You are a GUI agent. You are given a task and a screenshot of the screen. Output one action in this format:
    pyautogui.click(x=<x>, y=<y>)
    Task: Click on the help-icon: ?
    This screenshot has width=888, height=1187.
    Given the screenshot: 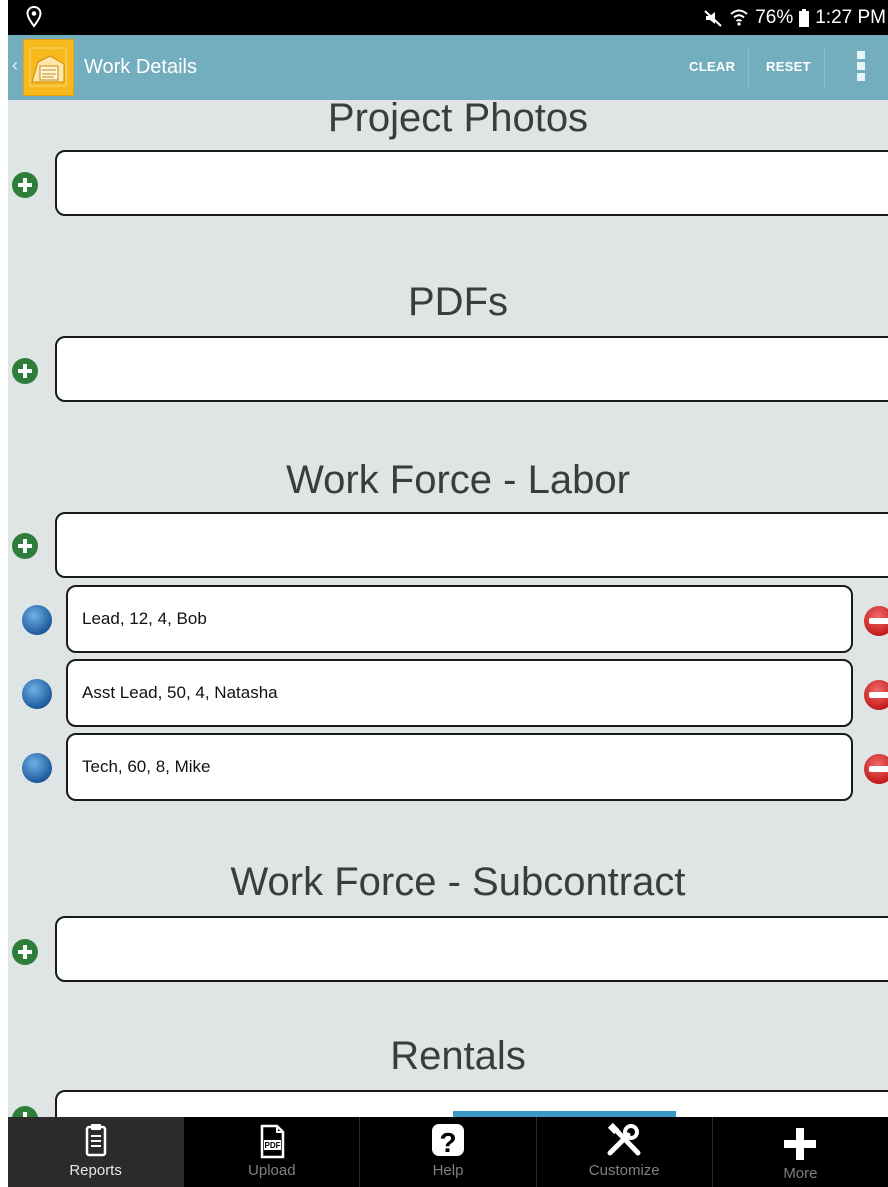 What is the action you would take?
    pyautogui.click(x=448, y=1141)
    